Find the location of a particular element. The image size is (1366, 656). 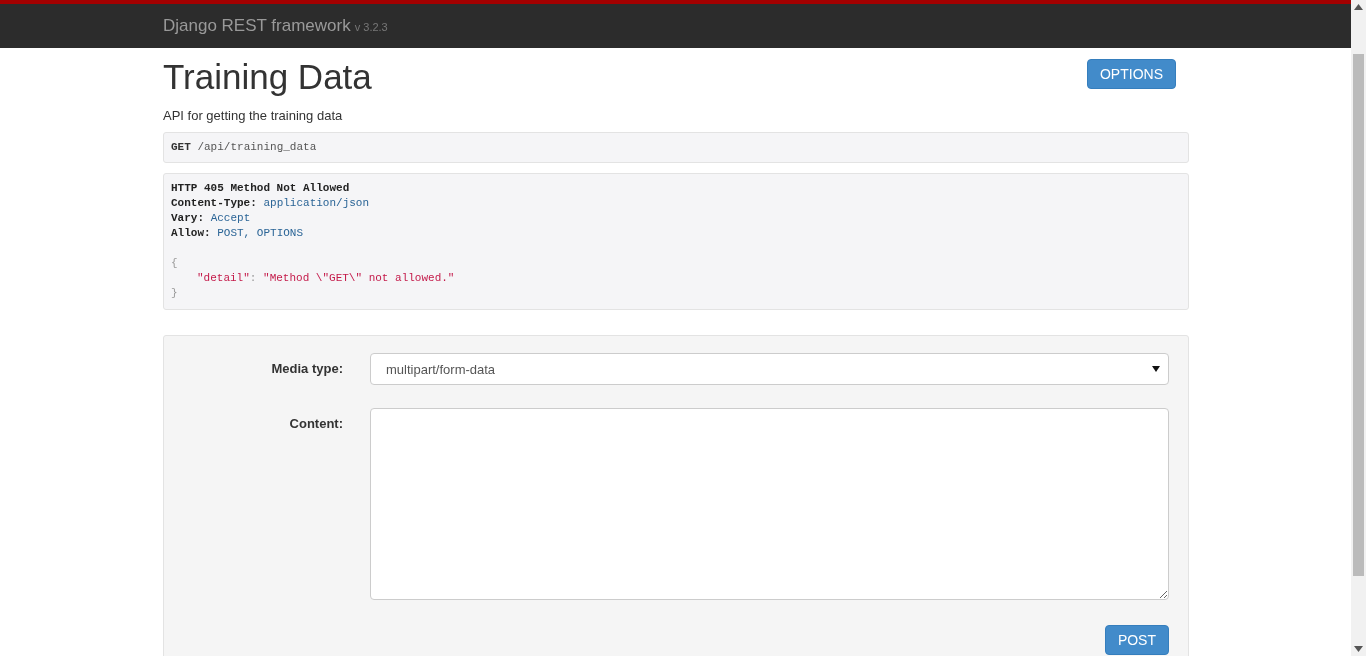

json-brace: } is located at coordinates (175, 293).